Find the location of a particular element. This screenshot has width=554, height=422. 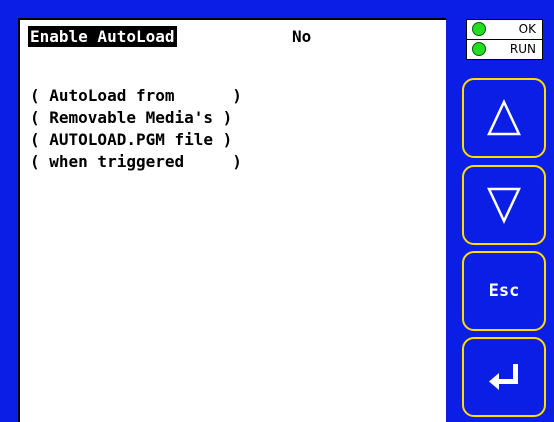

menu-item-title: Enable AutoLoad is located at coordinates (102, 36).